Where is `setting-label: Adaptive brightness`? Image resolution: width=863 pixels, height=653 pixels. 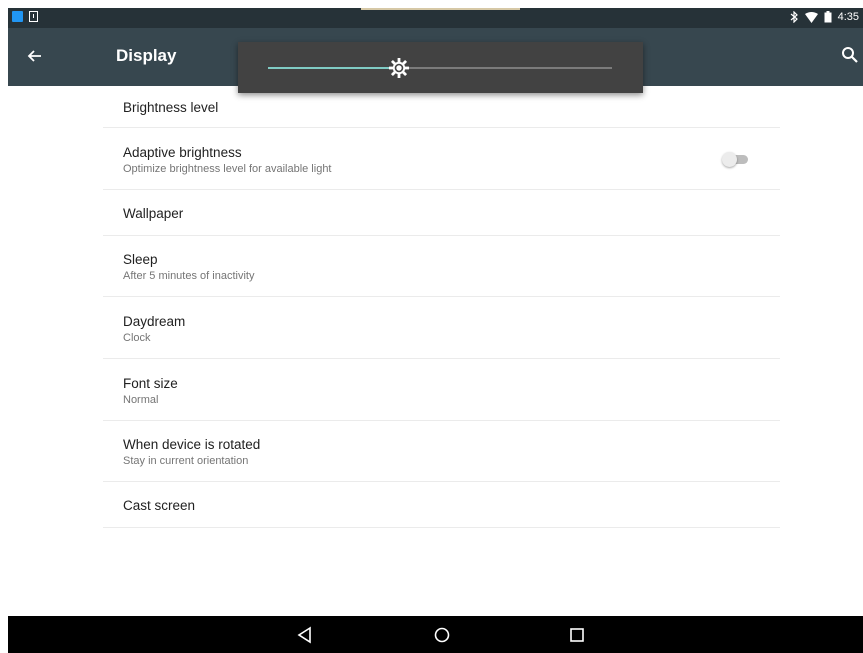
setting-label: Adaptive brightness is located at coordinates (182, 152).